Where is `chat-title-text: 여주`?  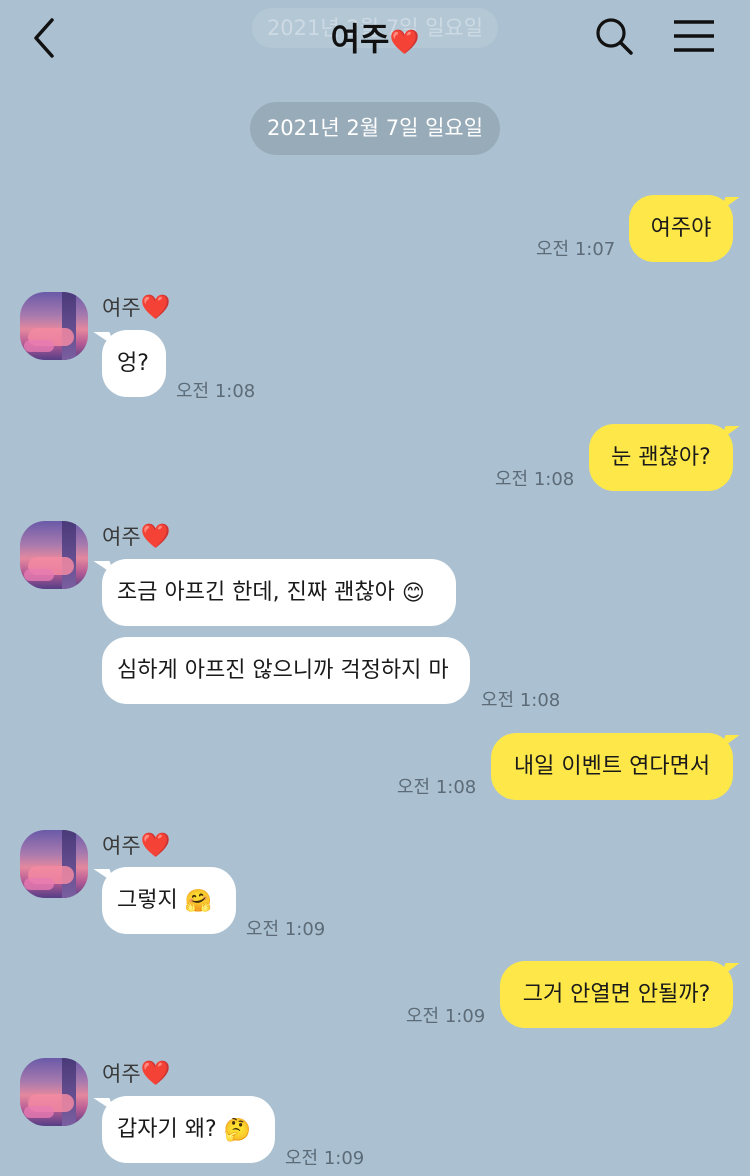 chat-title-text: 여주 is located at coordinates (360, 39).